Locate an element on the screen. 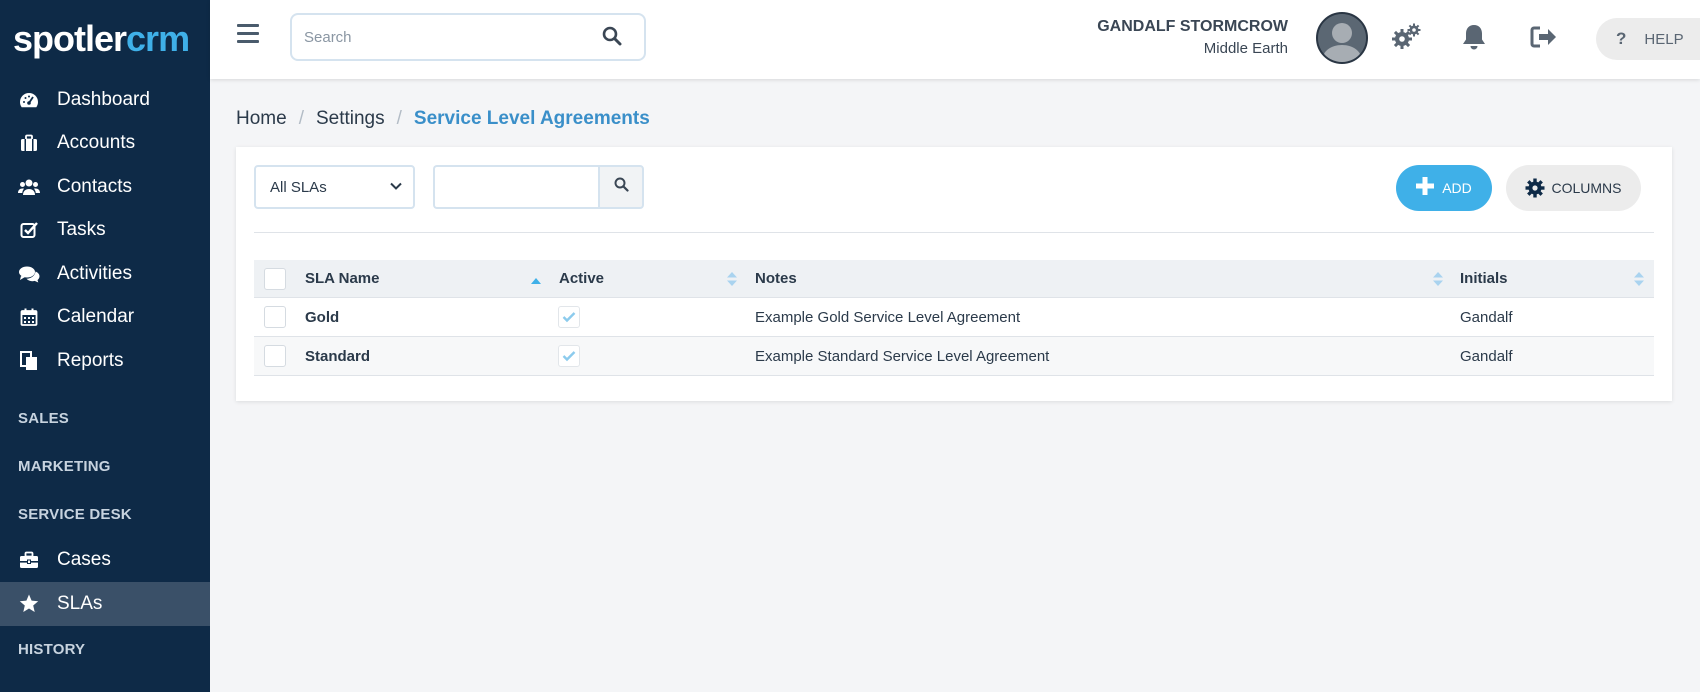 The height and width of the screenshot is (692, 1700). sidebar-item-label: Reports is located at coordinates (90, 360).